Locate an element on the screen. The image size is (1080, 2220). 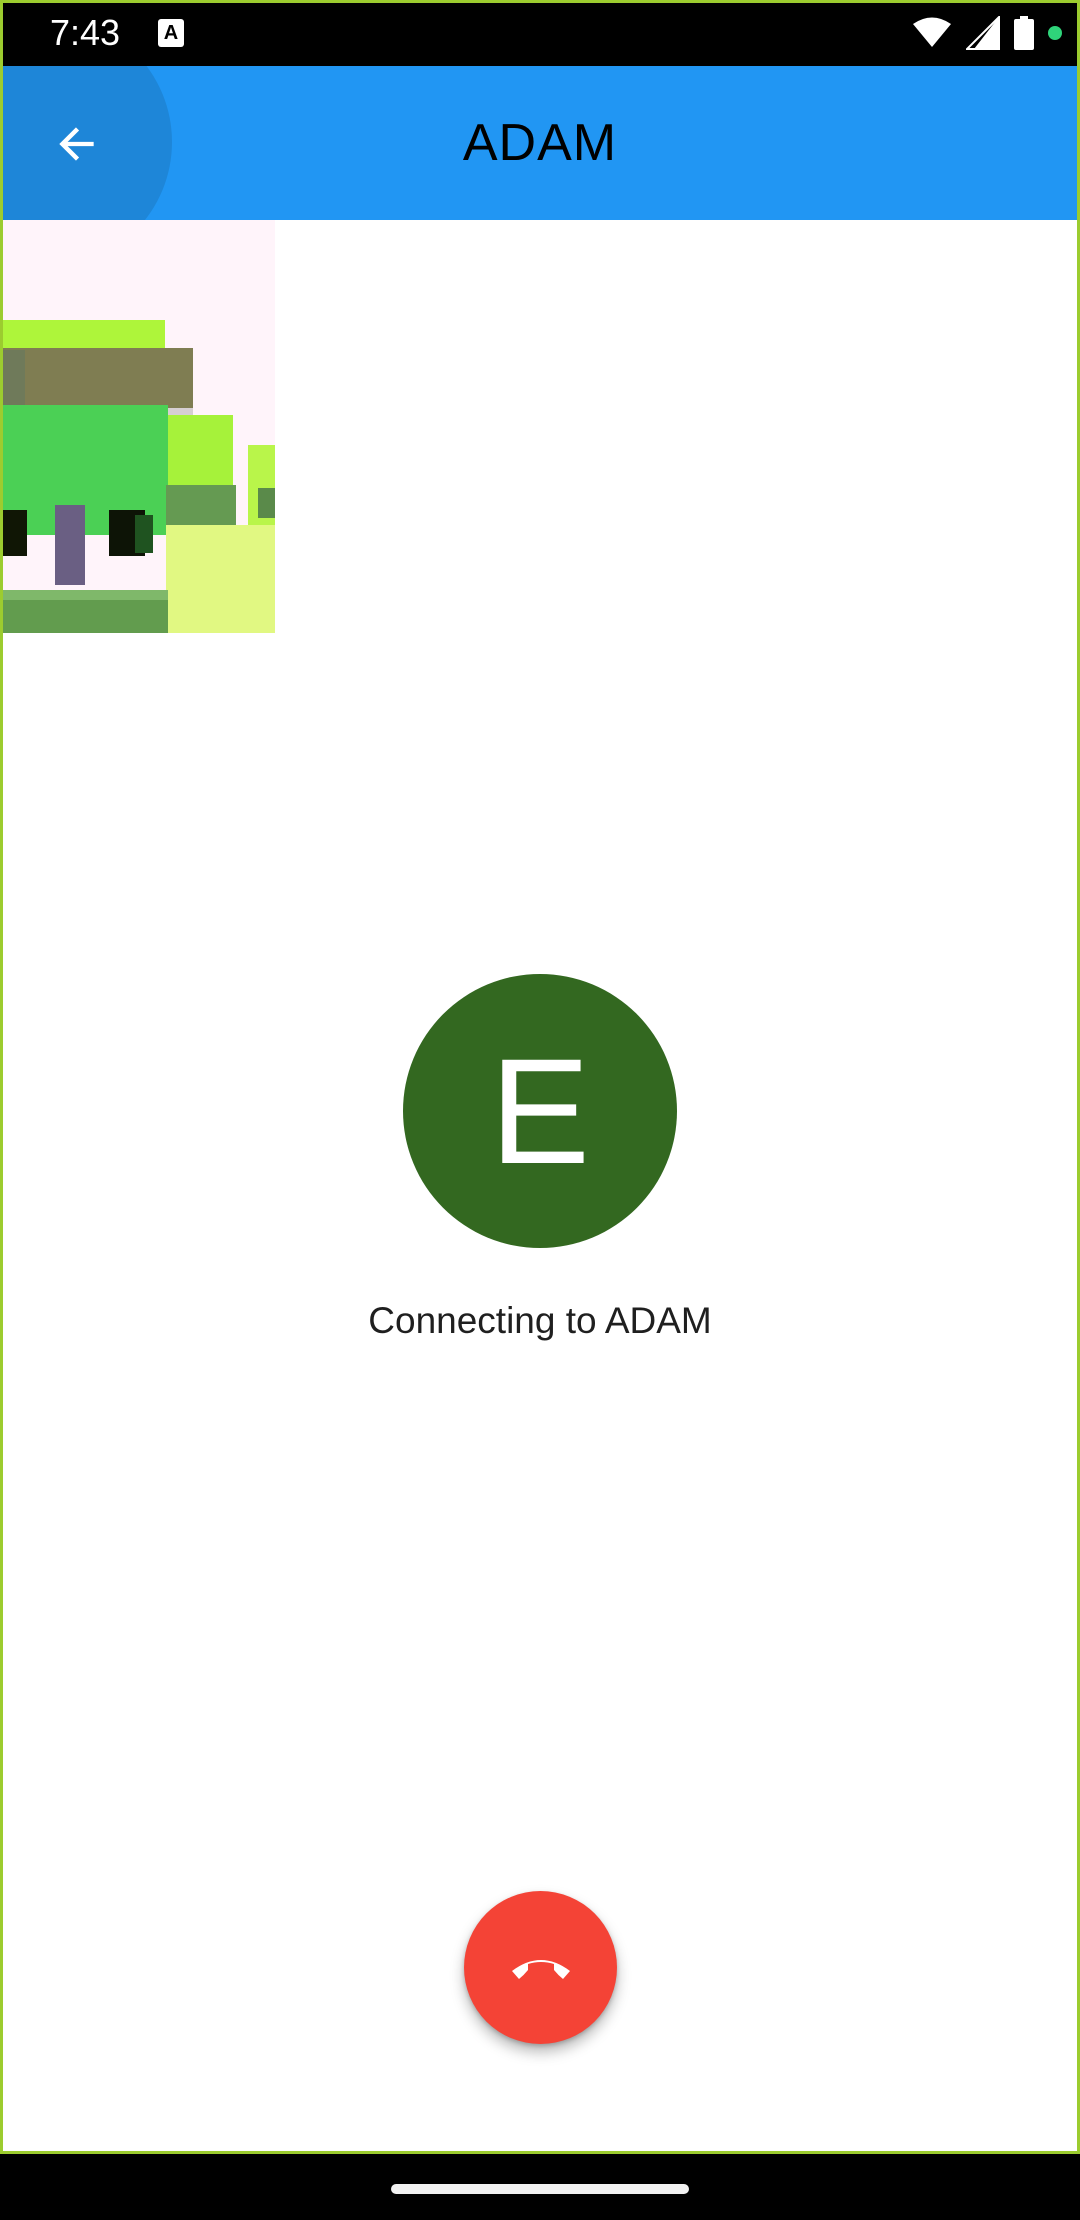
status-time: 7:43 is located at coordinates (85, 32).